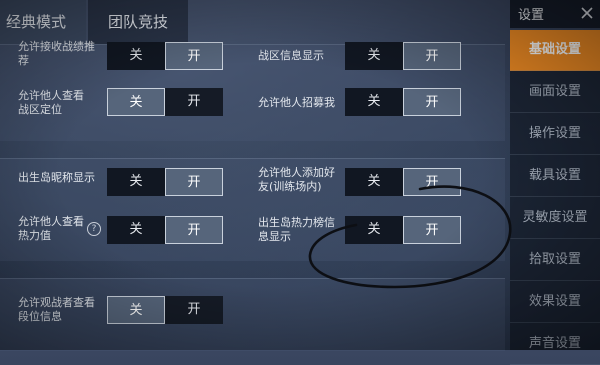  I want to click on settings-title: 设置, so click(531, 15).